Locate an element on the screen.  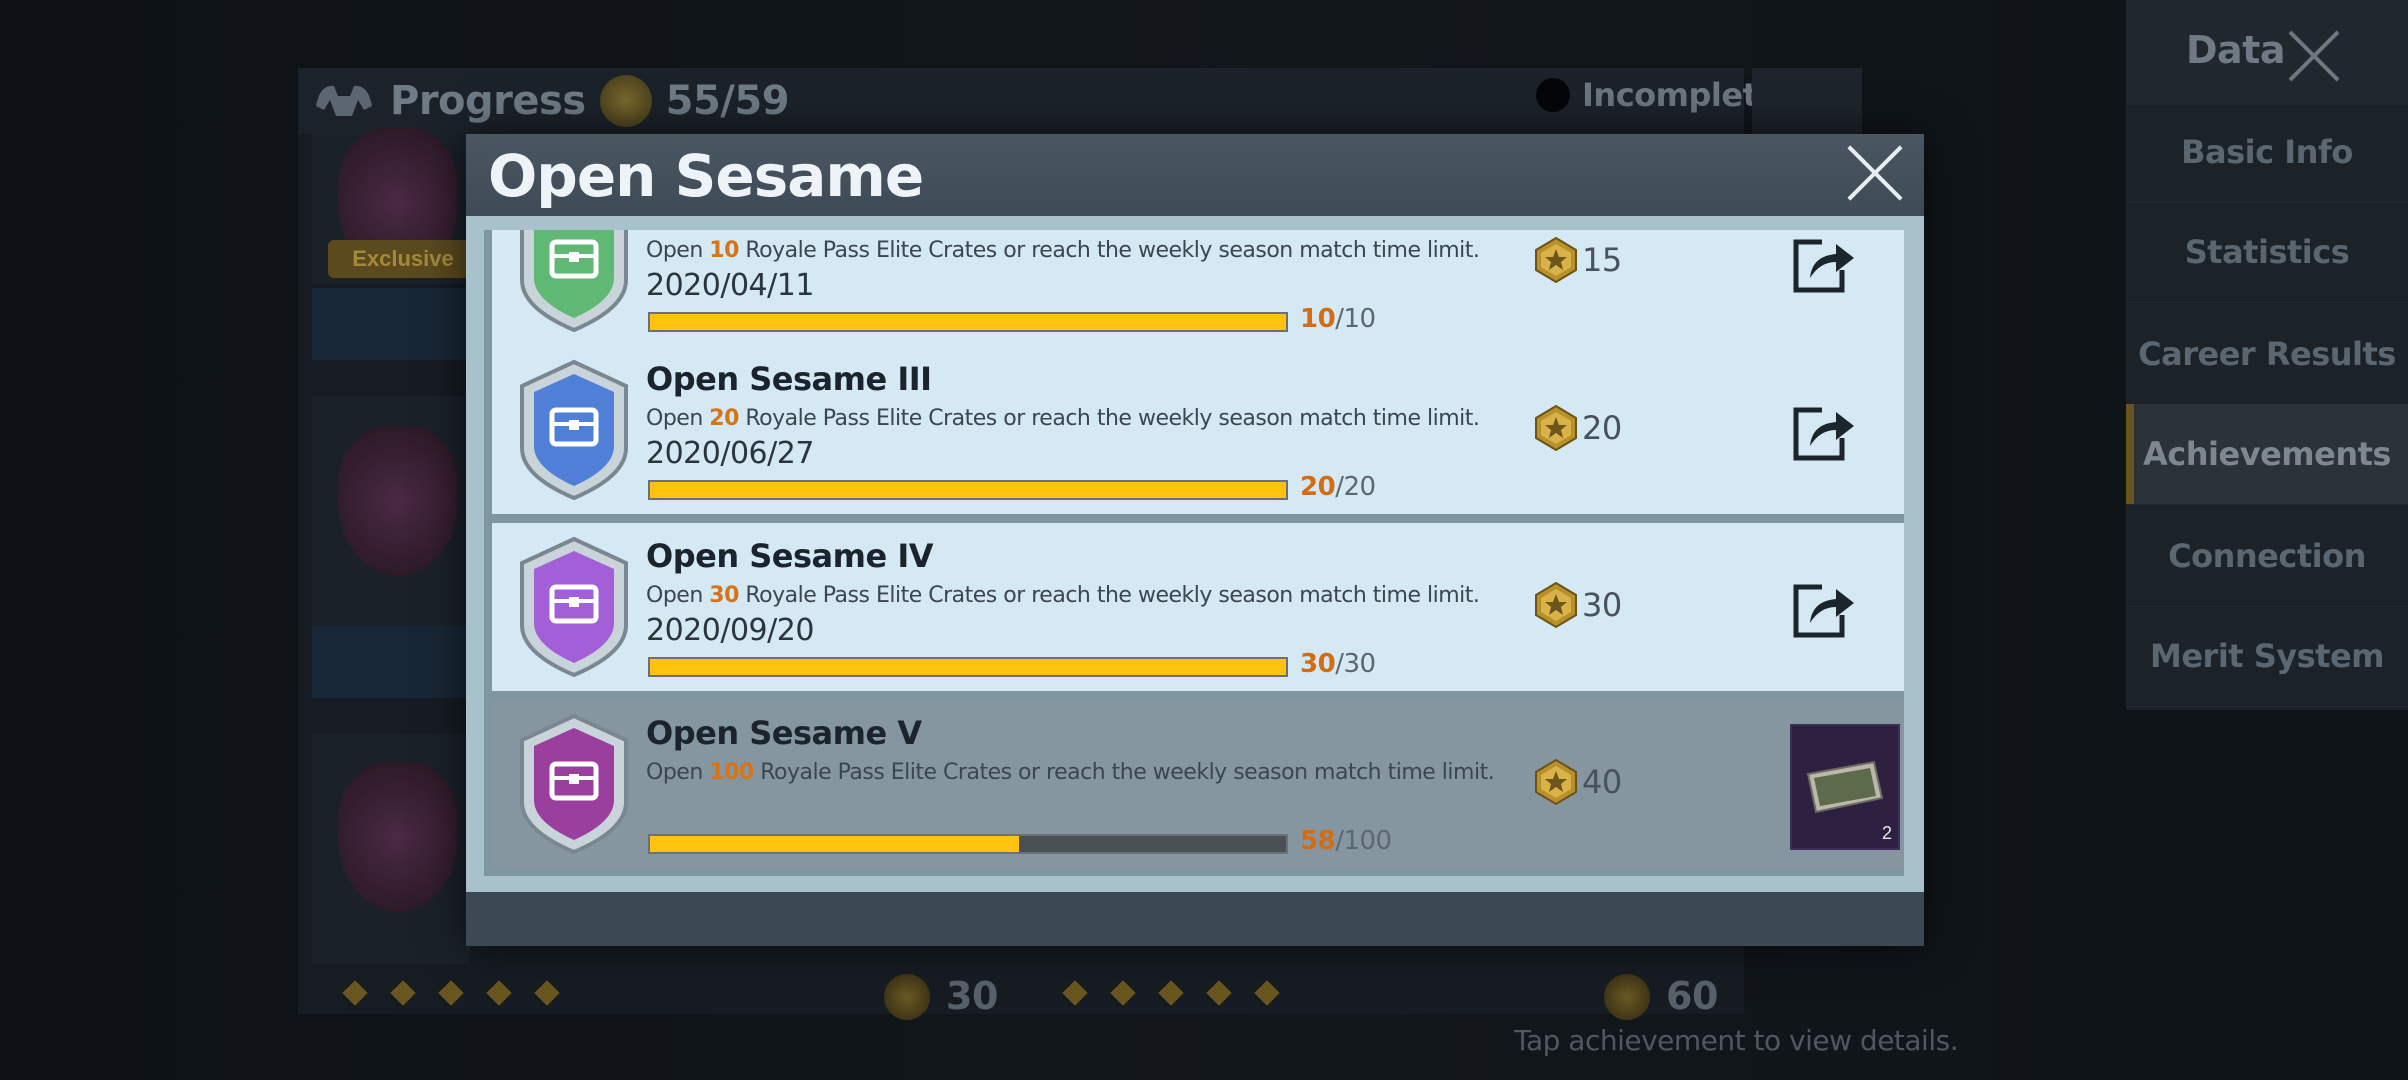
desc-target: 20 is located at coordinates (724, 418).